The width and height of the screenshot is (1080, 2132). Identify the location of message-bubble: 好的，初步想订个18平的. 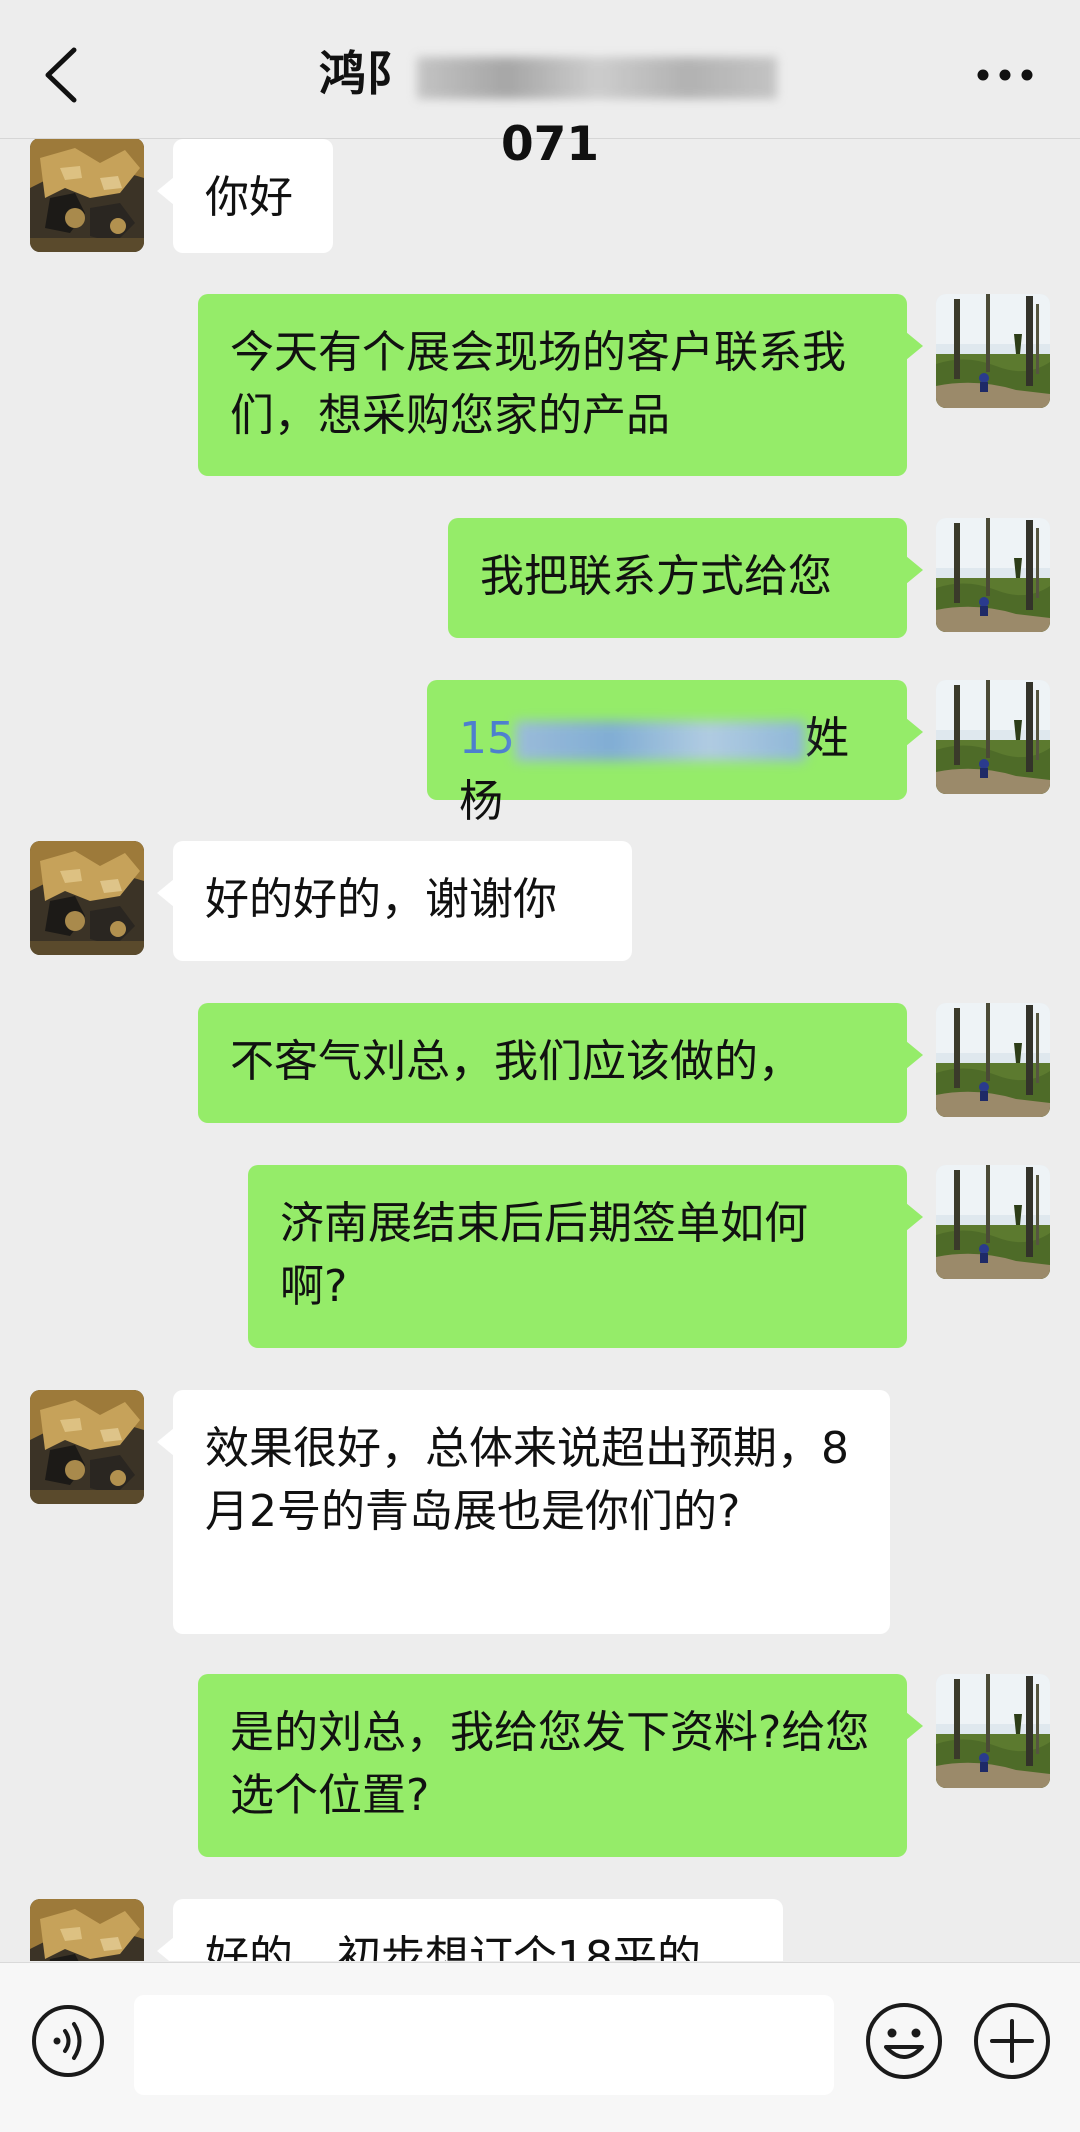
(470, 1930).